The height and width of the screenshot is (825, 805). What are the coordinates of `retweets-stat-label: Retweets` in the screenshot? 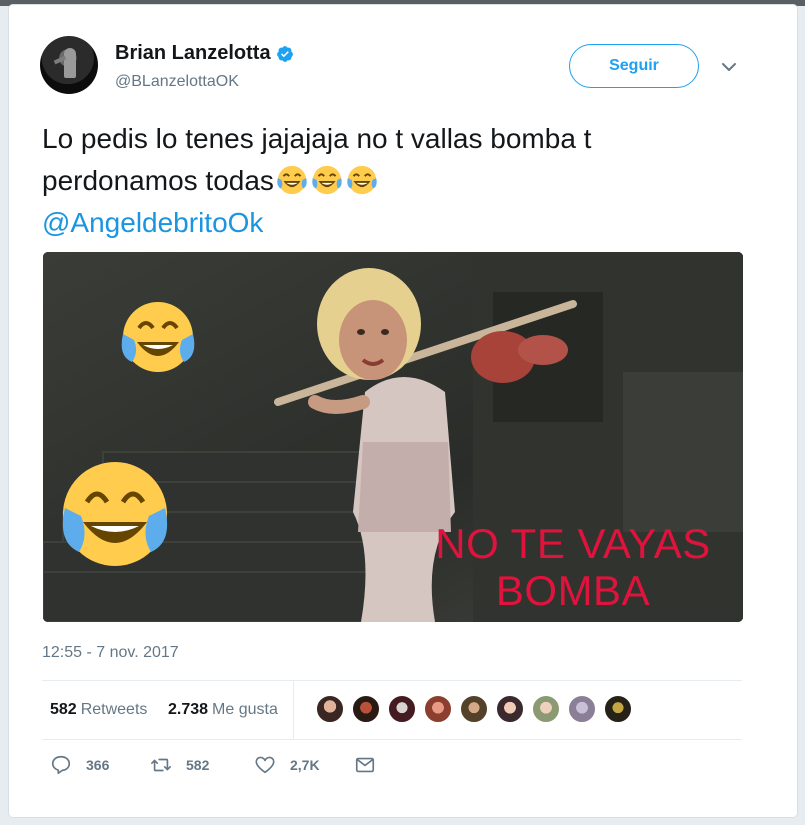 It's located at (114, 709).